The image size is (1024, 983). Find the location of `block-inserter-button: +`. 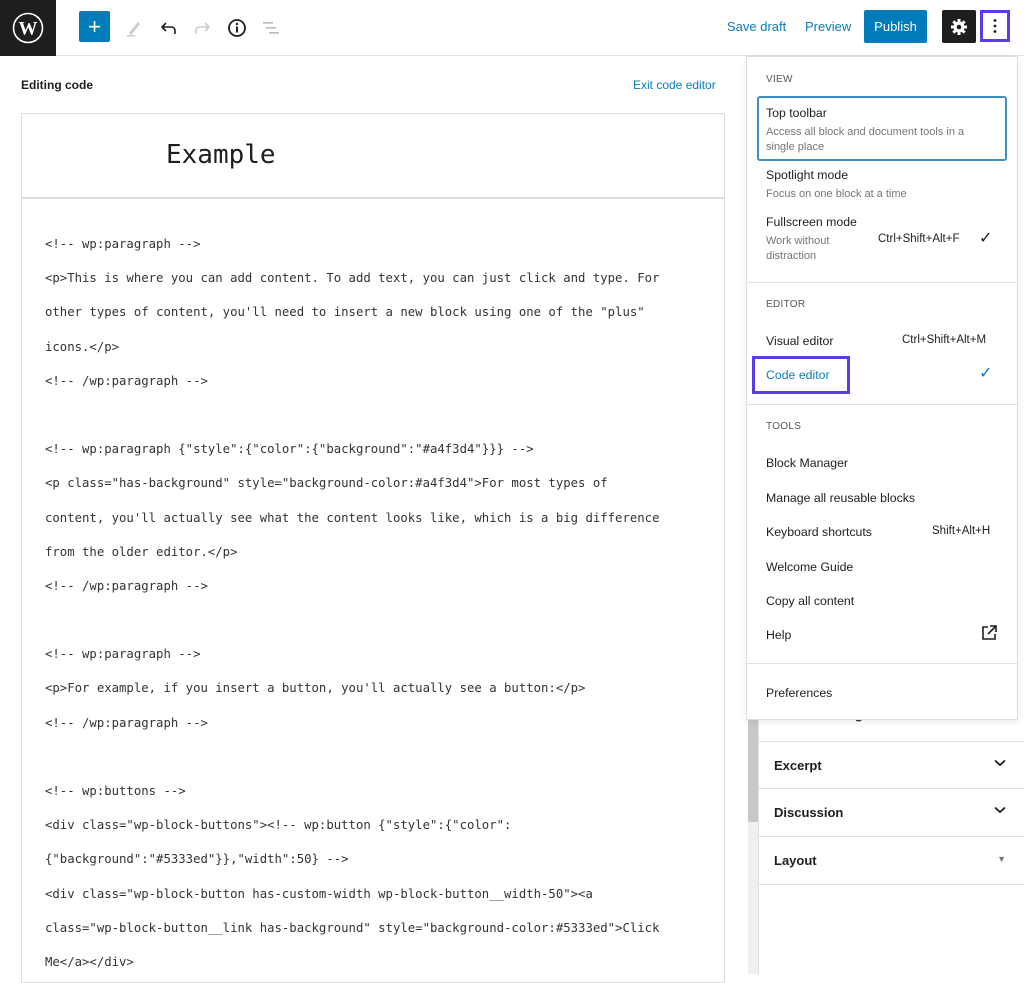

block-inserter-button: + is located at coordinates (94, 26).